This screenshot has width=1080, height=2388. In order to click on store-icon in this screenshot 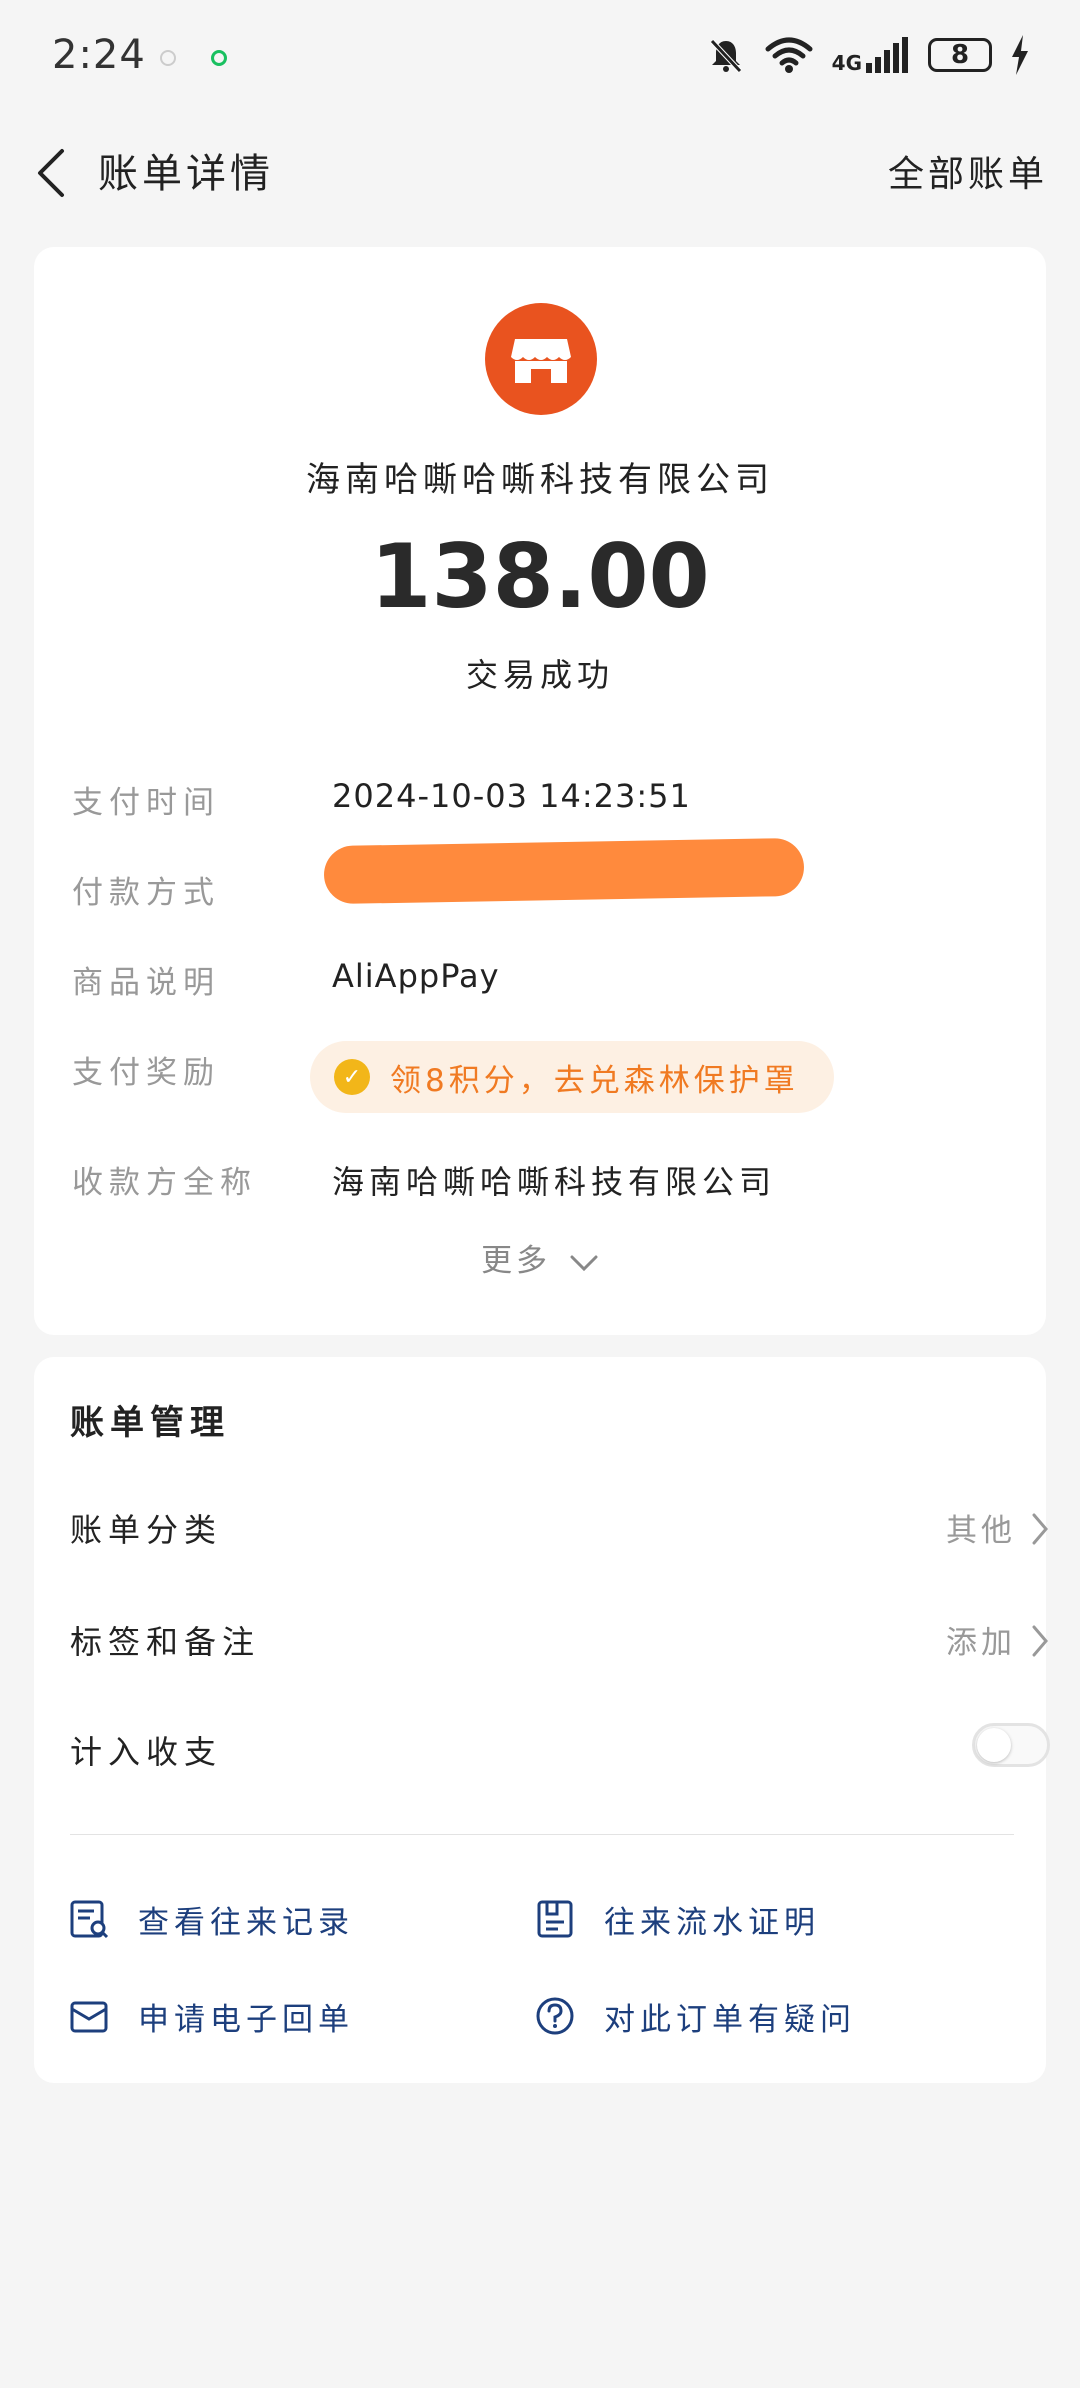, I will do `click(541, 361)`.